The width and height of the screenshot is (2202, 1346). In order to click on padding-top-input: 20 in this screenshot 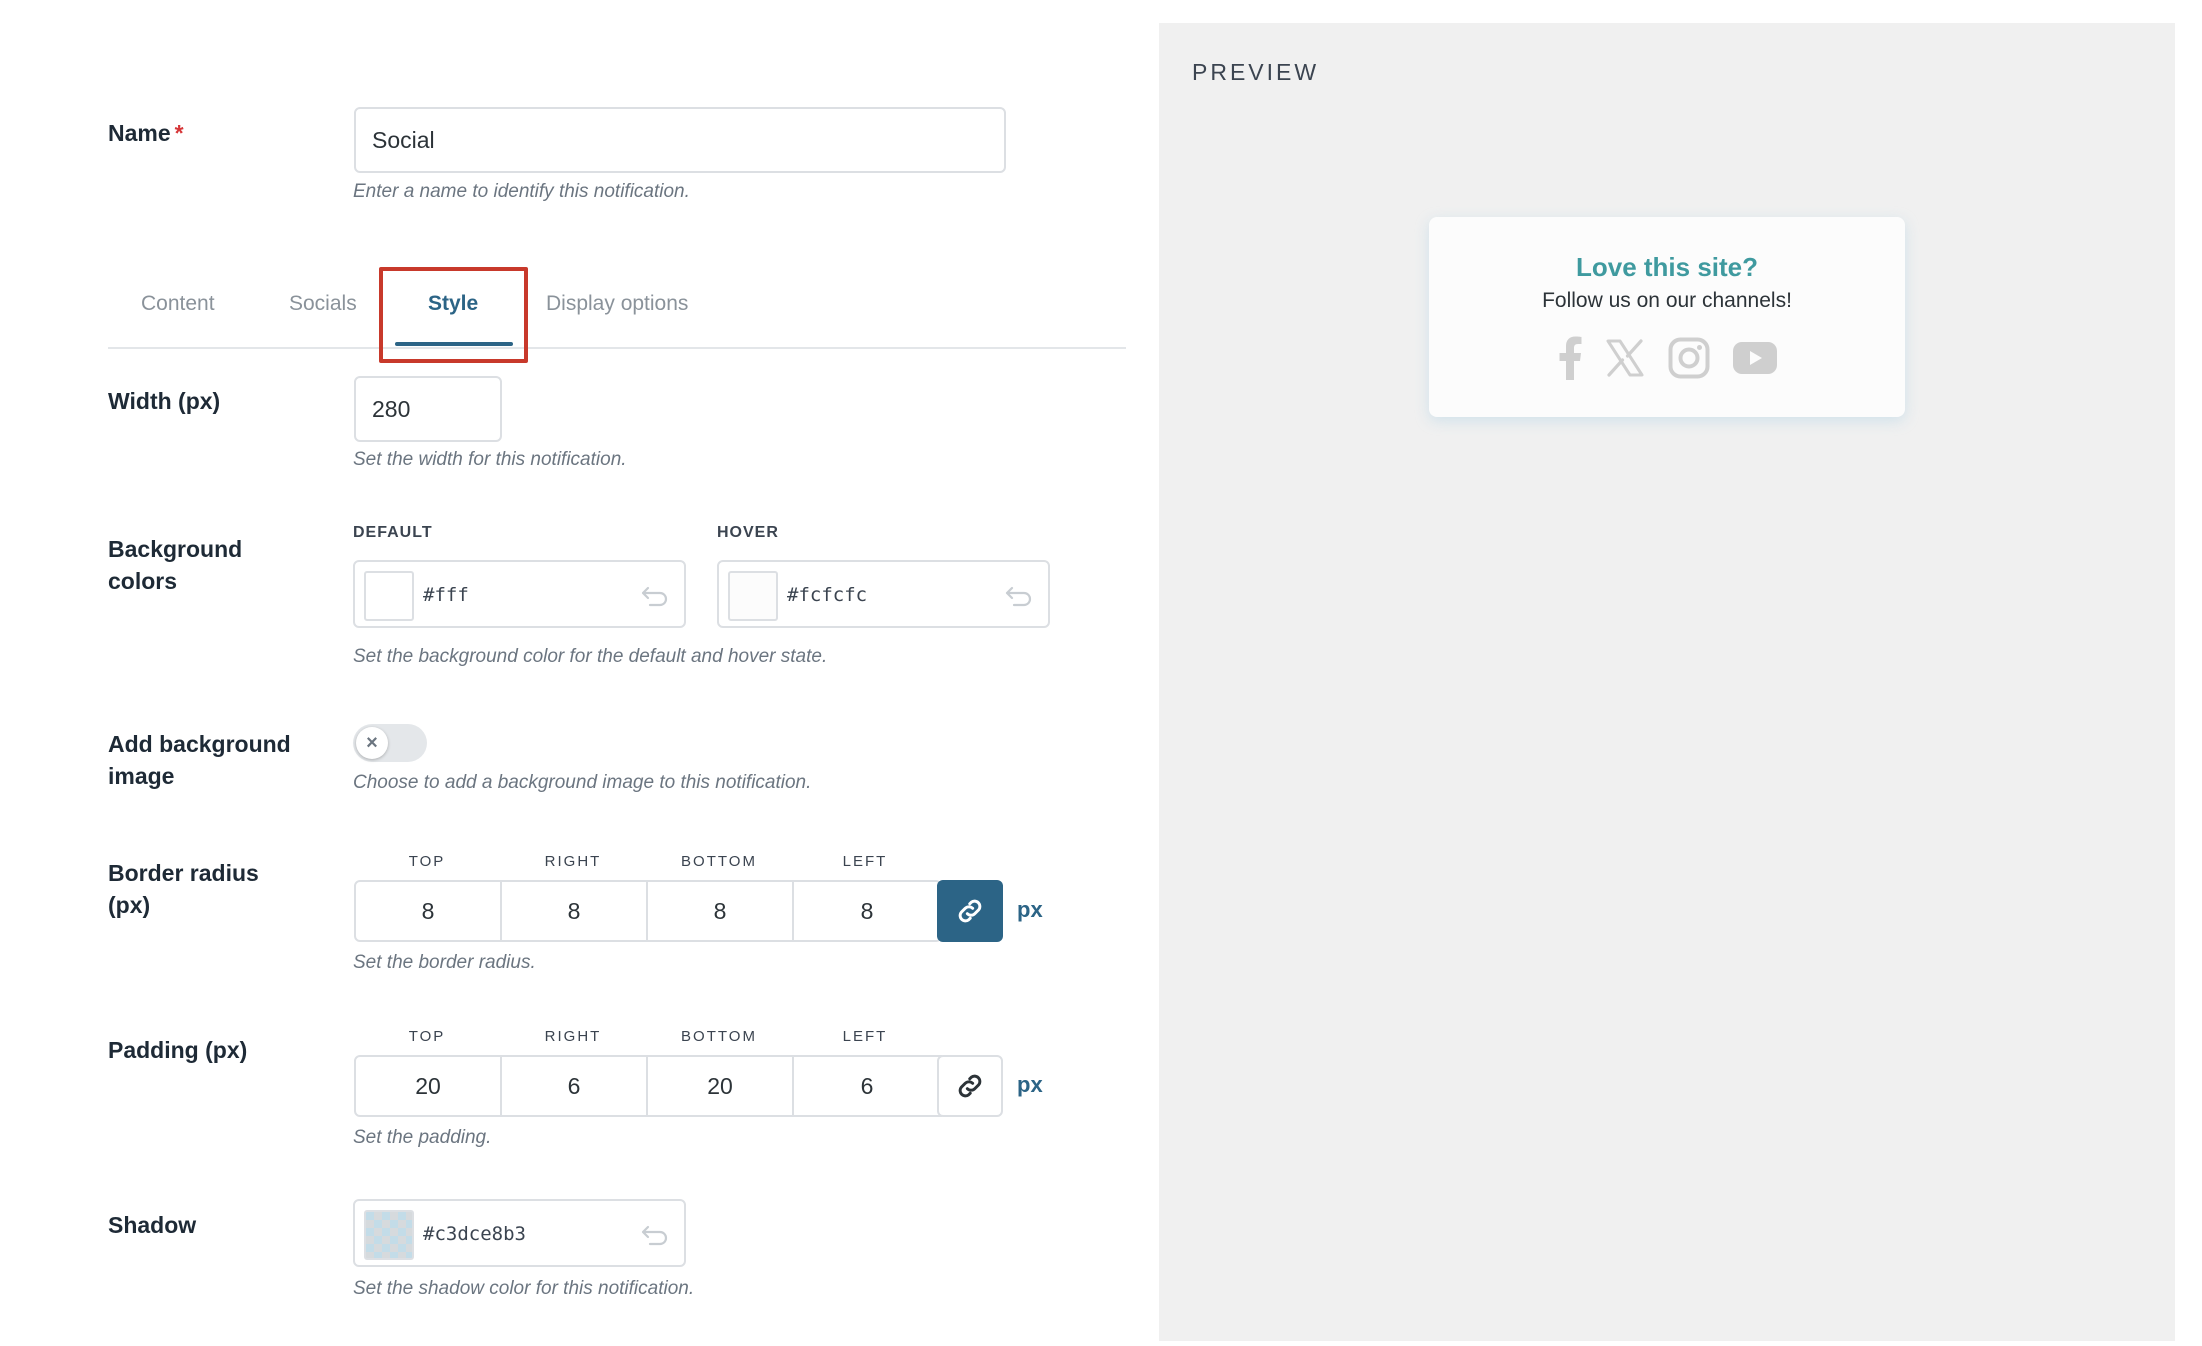, I will do `click(429, 1086)`.